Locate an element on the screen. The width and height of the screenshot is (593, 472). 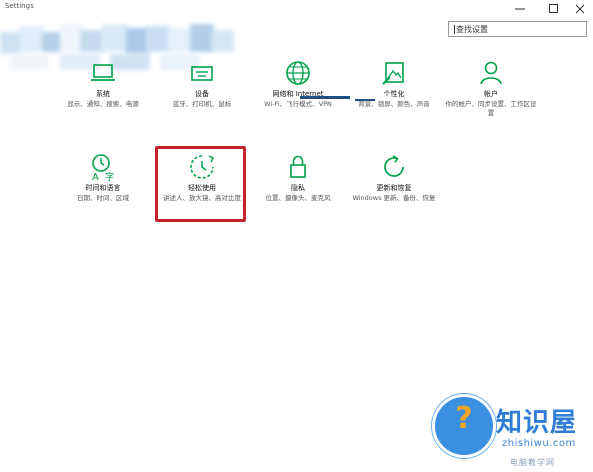
tile-title: 系统 is located at coordinates (103, 94).